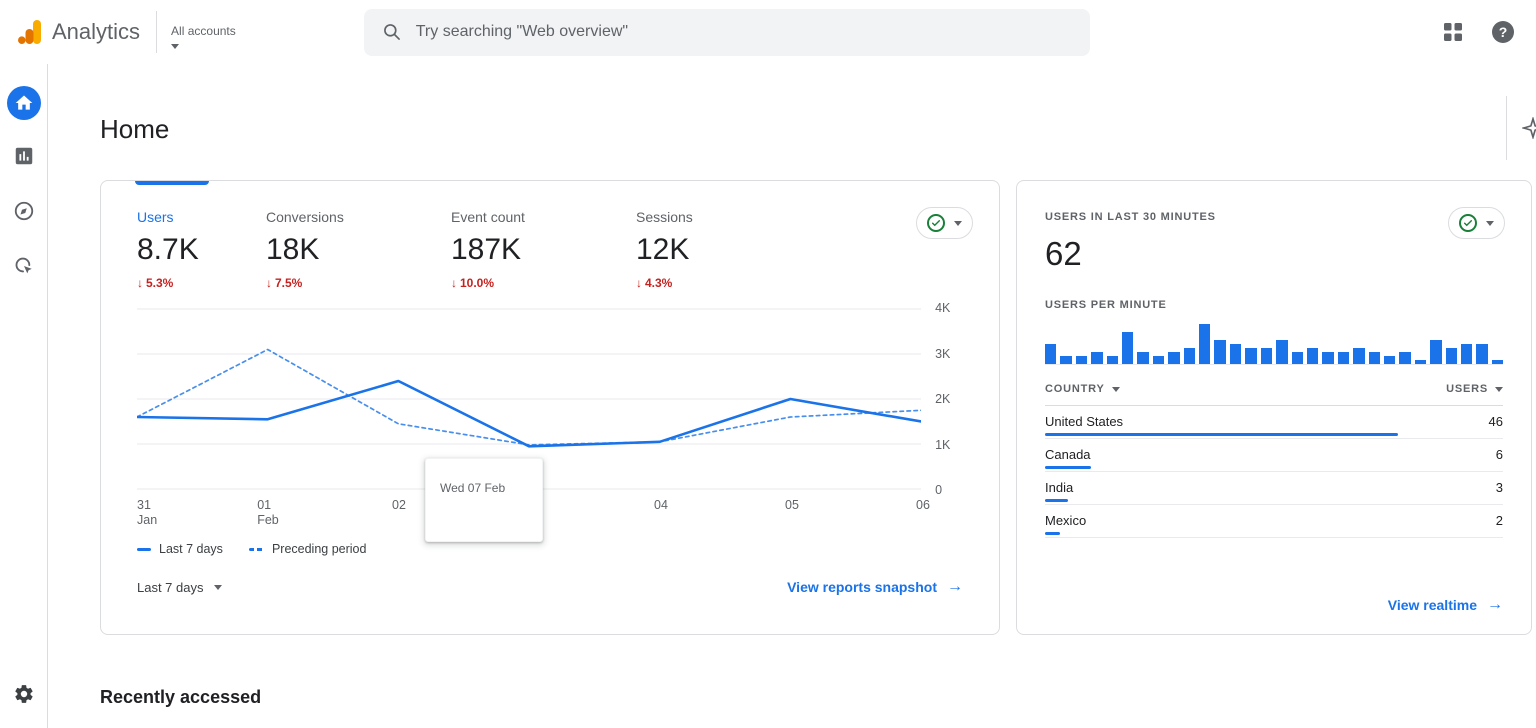 Image resolution: width=1536 pixels, height=728 pixels. Describe the element at coordinates (522, 31) in the screenshot. I see `search-placeholder: Try searching "Web overview"` at that location.